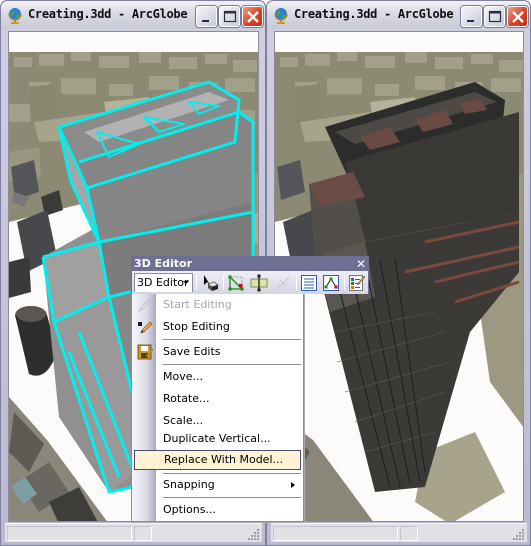 Image resolution: width=531 pixels, height=546 pixels. Describe the element at coordinates (236, 283) in the screenshot. I see `edit-vertices-icon` at that location.